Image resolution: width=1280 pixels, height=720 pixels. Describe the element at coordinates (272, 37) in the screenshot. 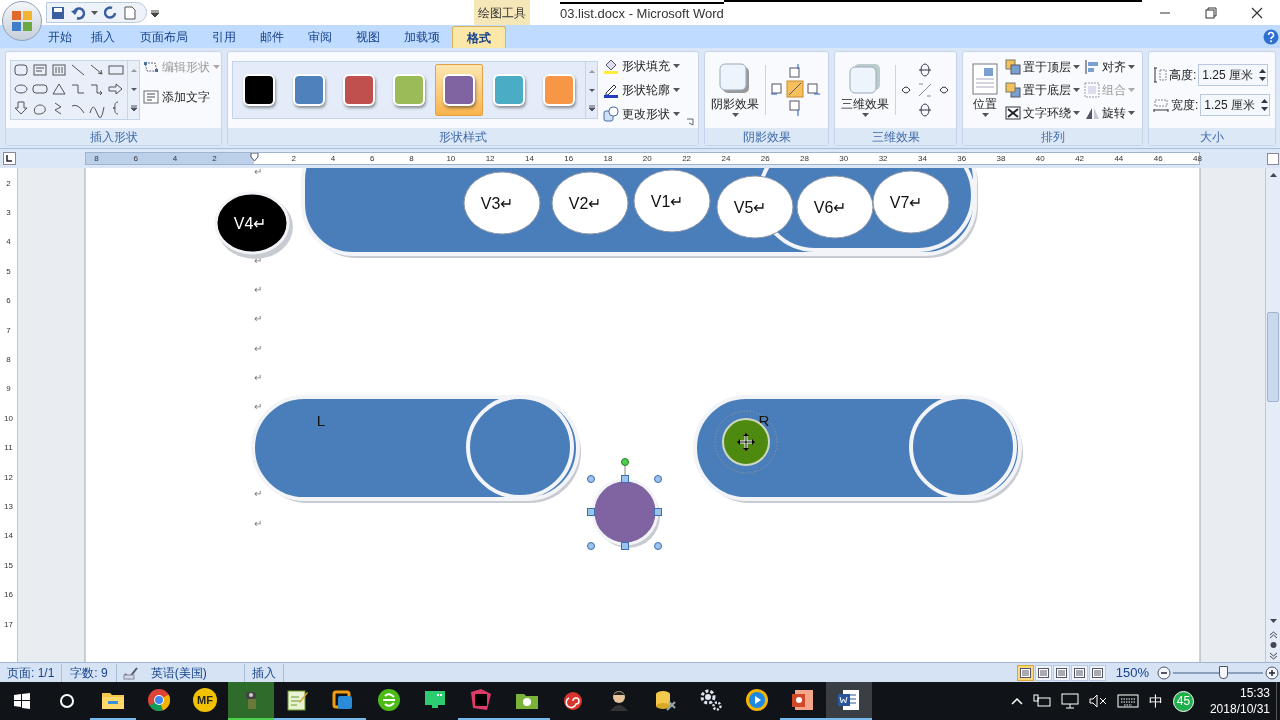

I see `ribbon-tab: 邮件` at that location.